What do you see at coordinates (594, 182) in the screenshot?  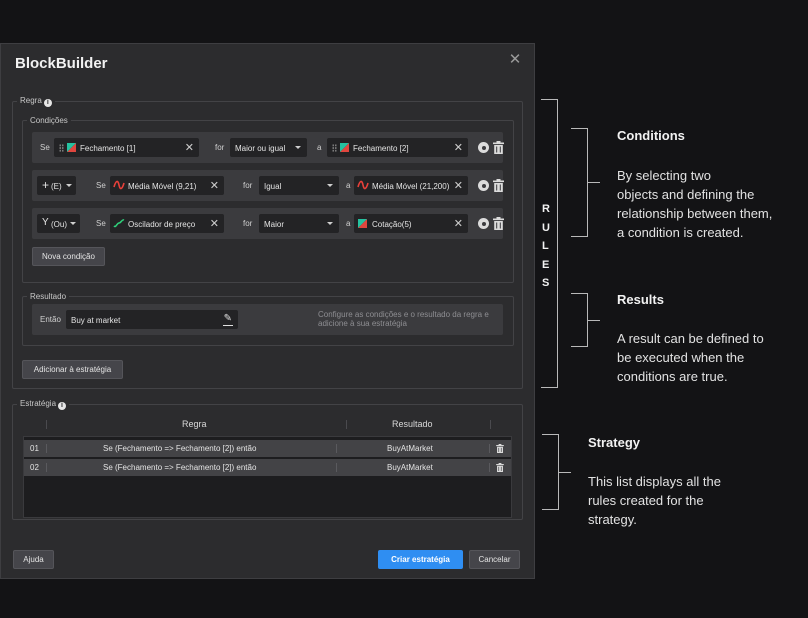 I see `conditions-bracket-tick` at bounding box center [594, 182].